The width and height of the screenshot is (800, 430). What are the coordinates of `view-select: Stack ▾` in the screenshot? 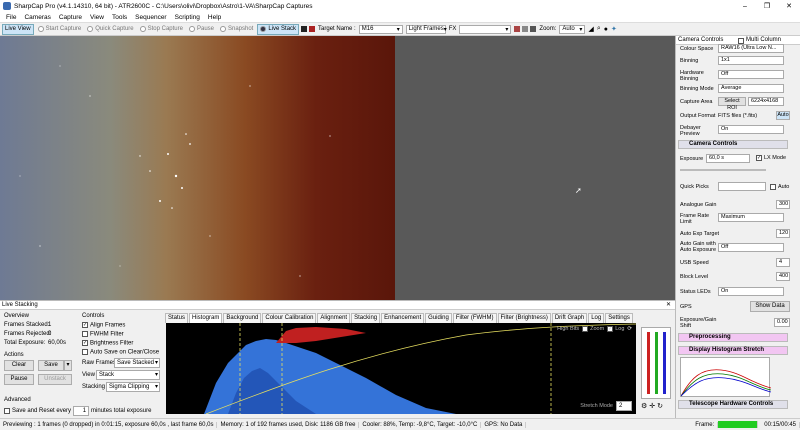 It's located at (128, 375).